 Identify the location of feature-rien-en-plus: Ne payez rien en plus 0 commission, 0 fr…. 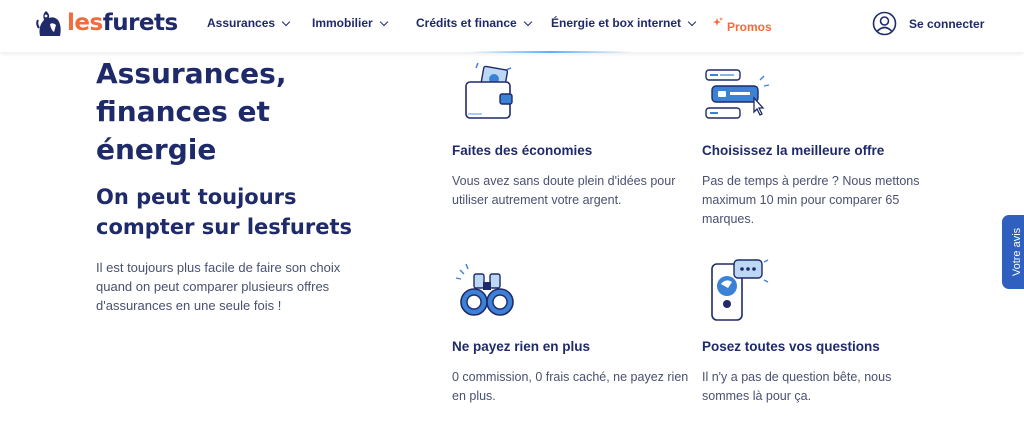
(572, 332).